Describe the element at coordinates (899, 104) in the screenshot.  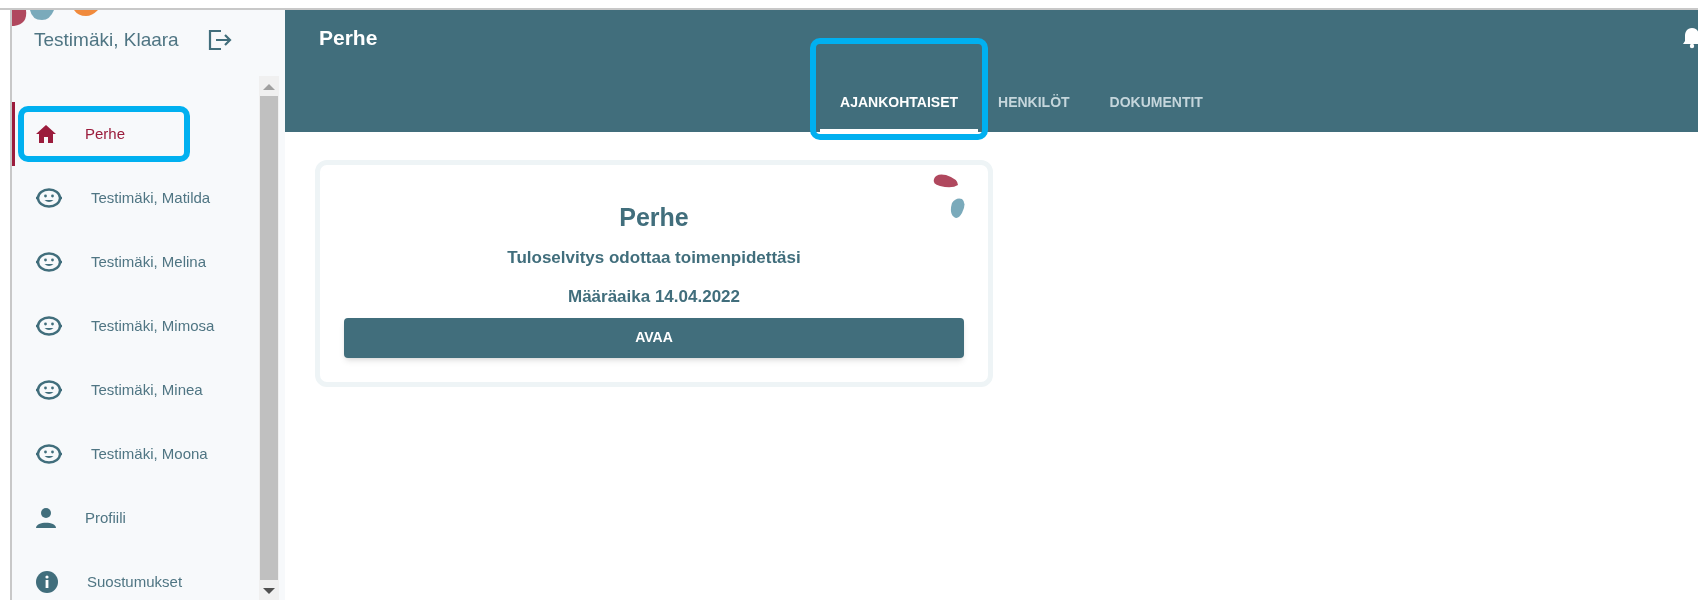
I see `tab: AJANKOHTAISET` at that location.